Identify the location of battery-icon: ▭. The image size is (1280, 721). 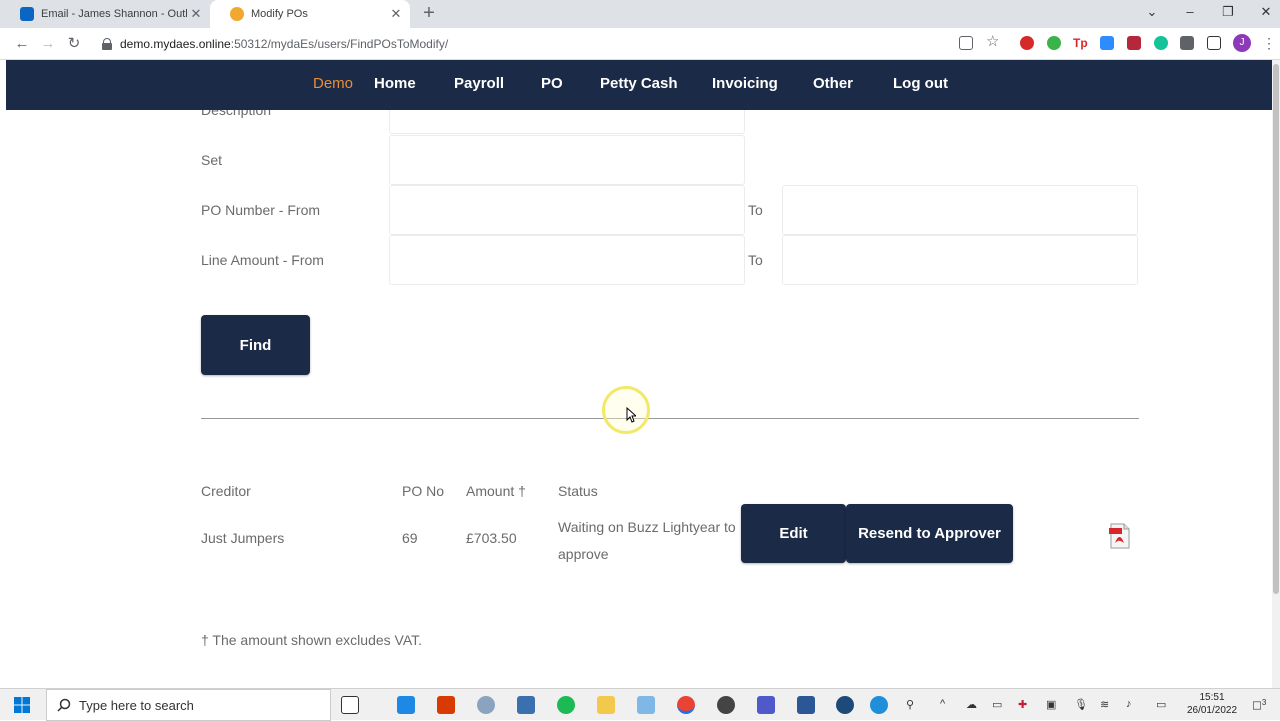
(997, 704).